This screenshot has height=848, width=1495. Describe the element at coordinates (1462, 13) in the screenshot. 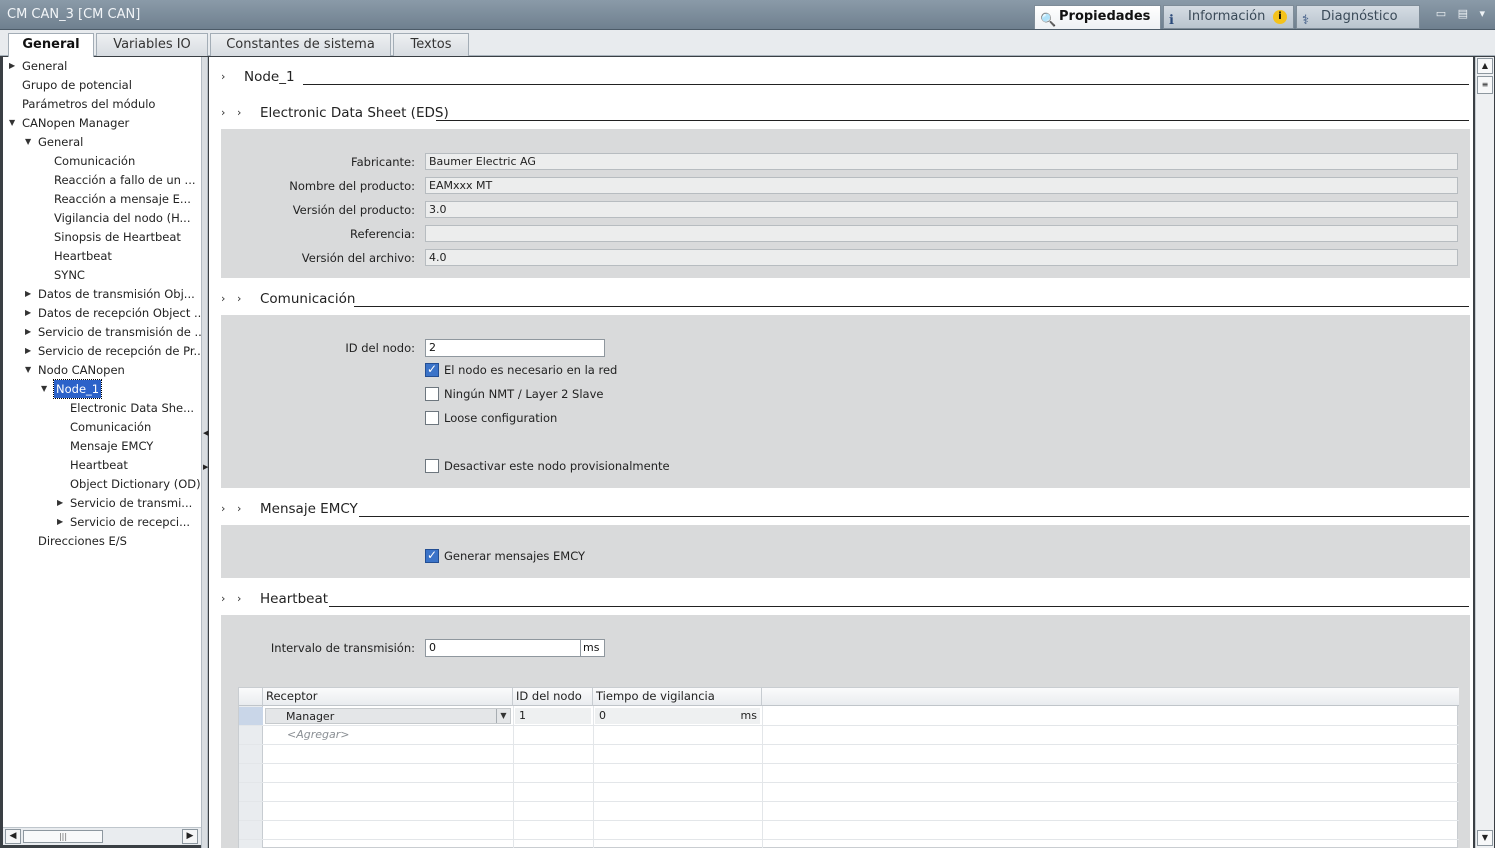

I see `window-controls-icon: ▭ ▤ ▾` at that location.